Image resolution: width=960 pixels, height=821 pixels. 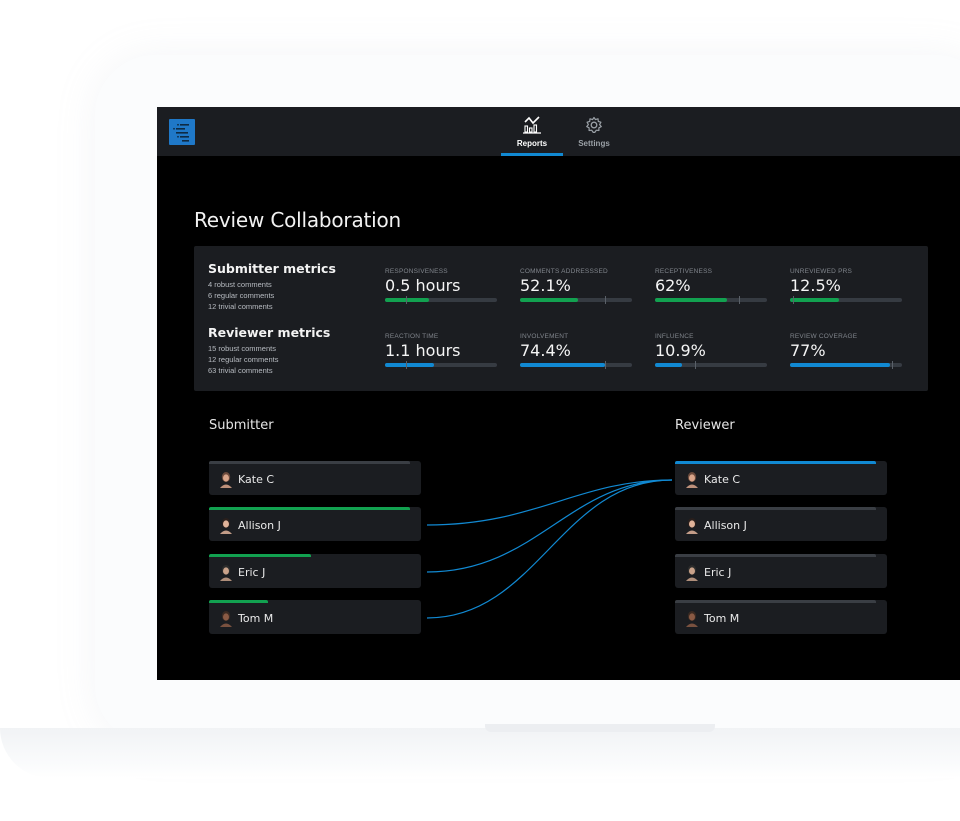 I want to click on collaboration-links, so click(x=549, y=549).